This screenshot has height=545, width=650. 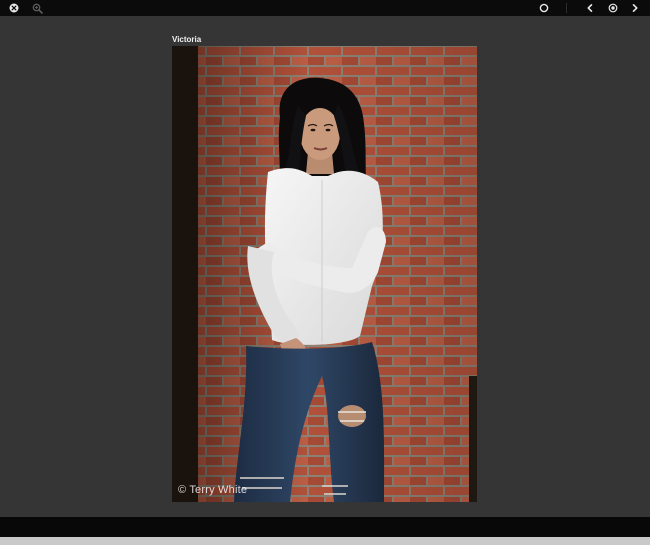 I want to click on slideshow-button, so click(x=544, y=8).